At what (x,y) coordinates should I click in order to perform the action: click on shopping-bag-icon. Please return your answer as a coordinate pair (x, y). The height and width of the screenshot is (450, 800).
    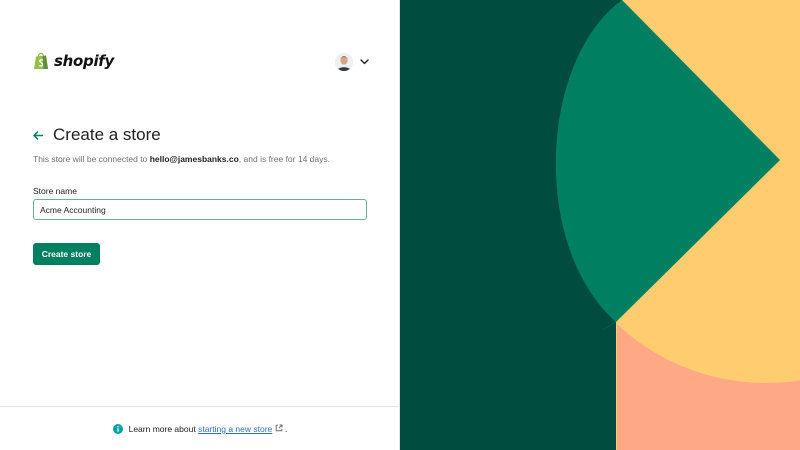
    Looking at the image, I should click on (41, 60).